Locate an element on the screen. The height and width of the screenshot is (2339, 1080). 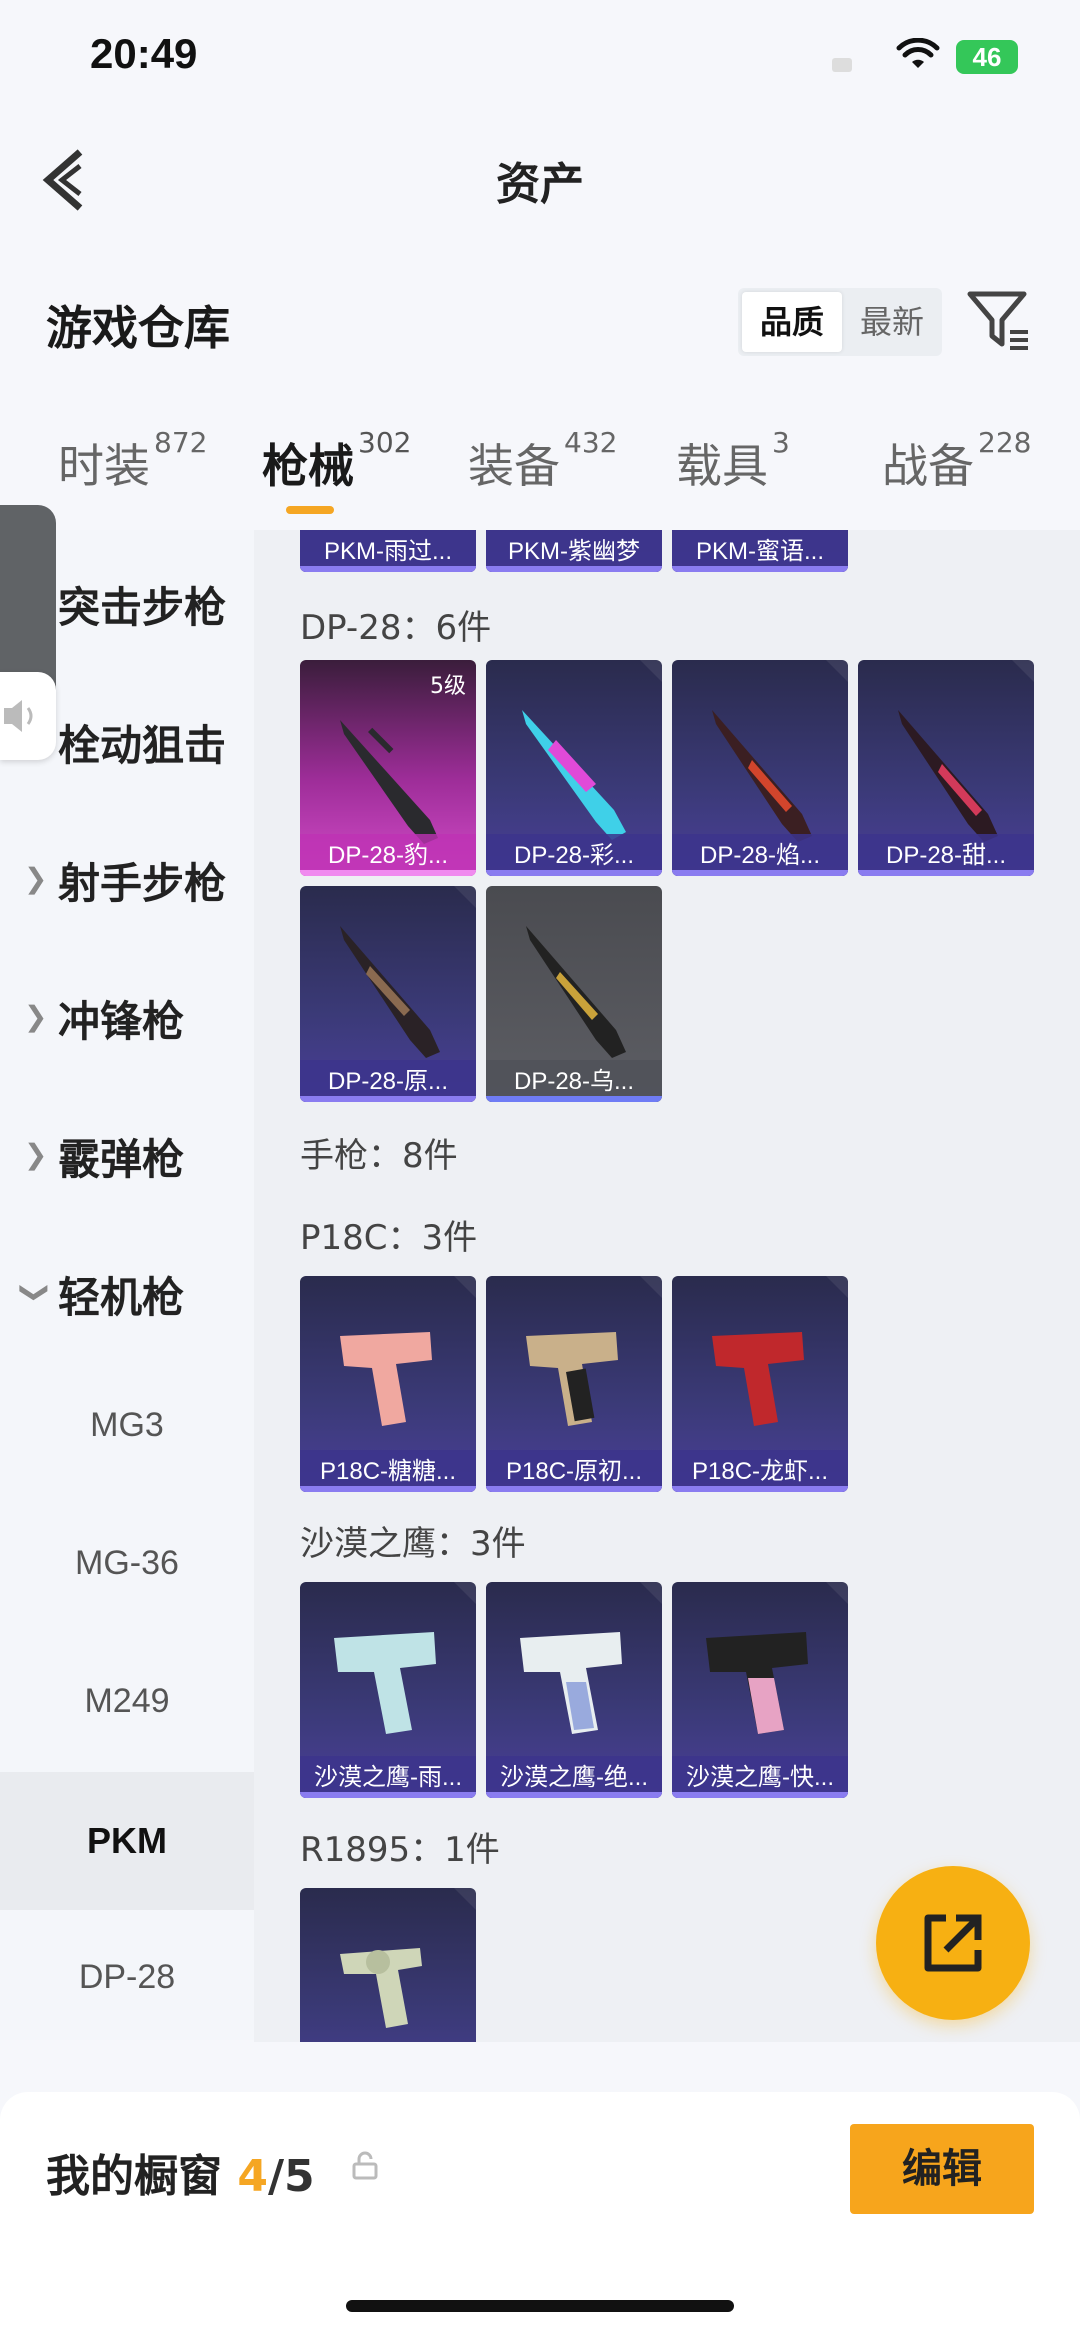
tab-supplies: 战备 228 is located at coordinates (956, 461).